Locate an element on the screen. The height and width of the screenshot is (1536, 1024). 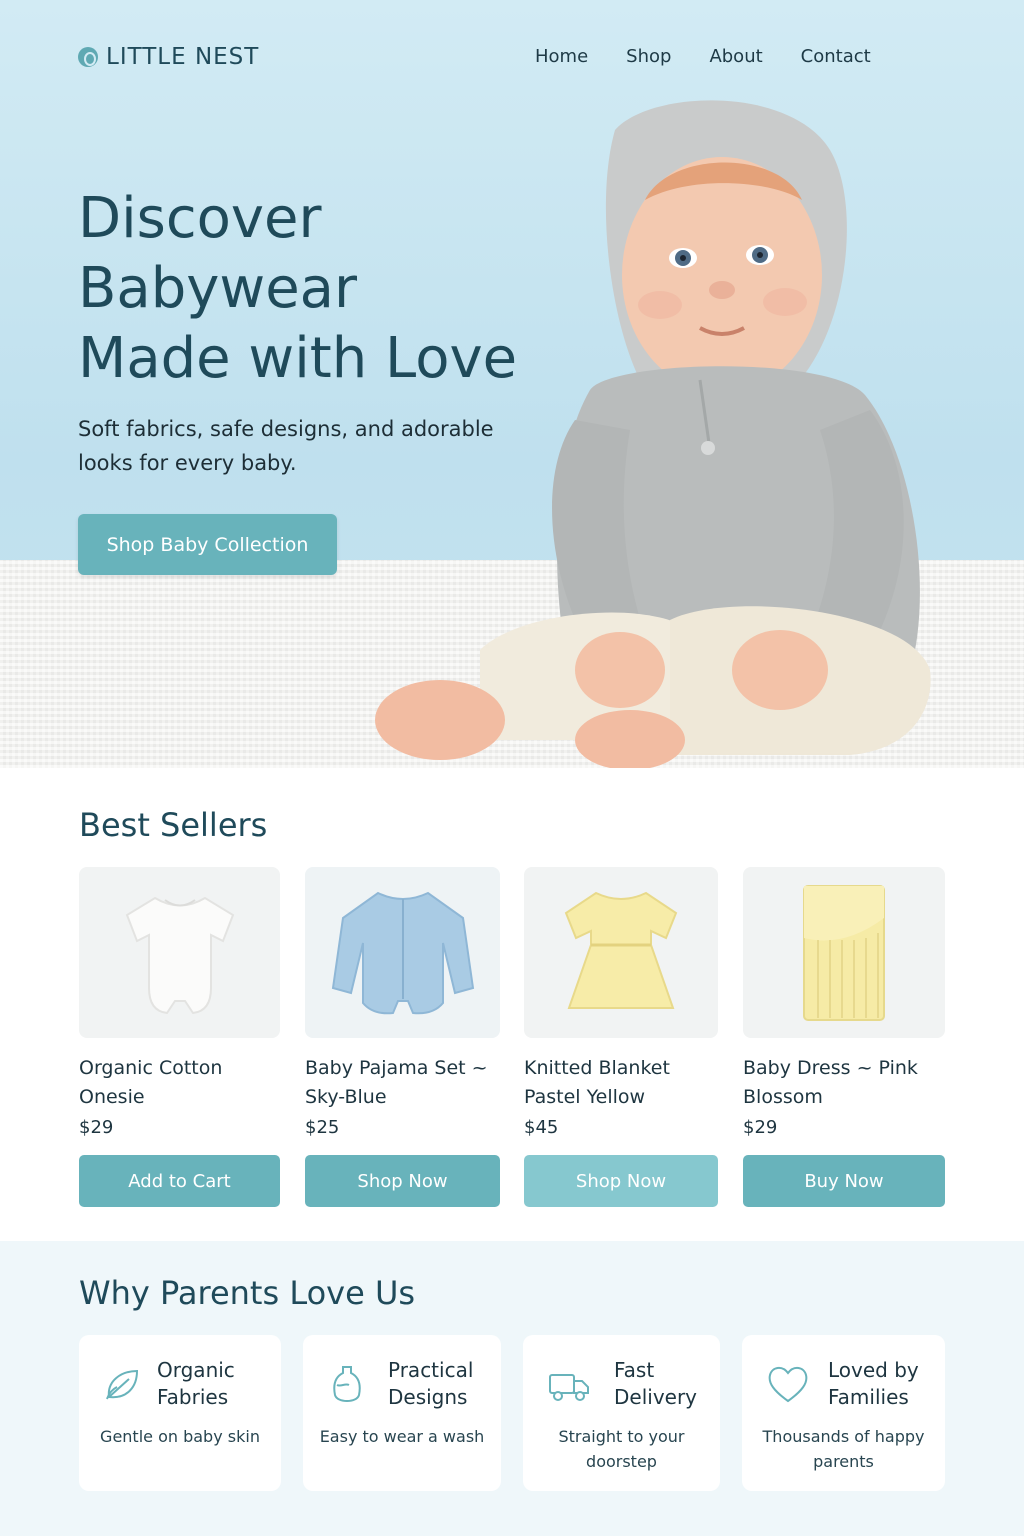
product-name-line: Onesie is located at coordinates (112, 1097).